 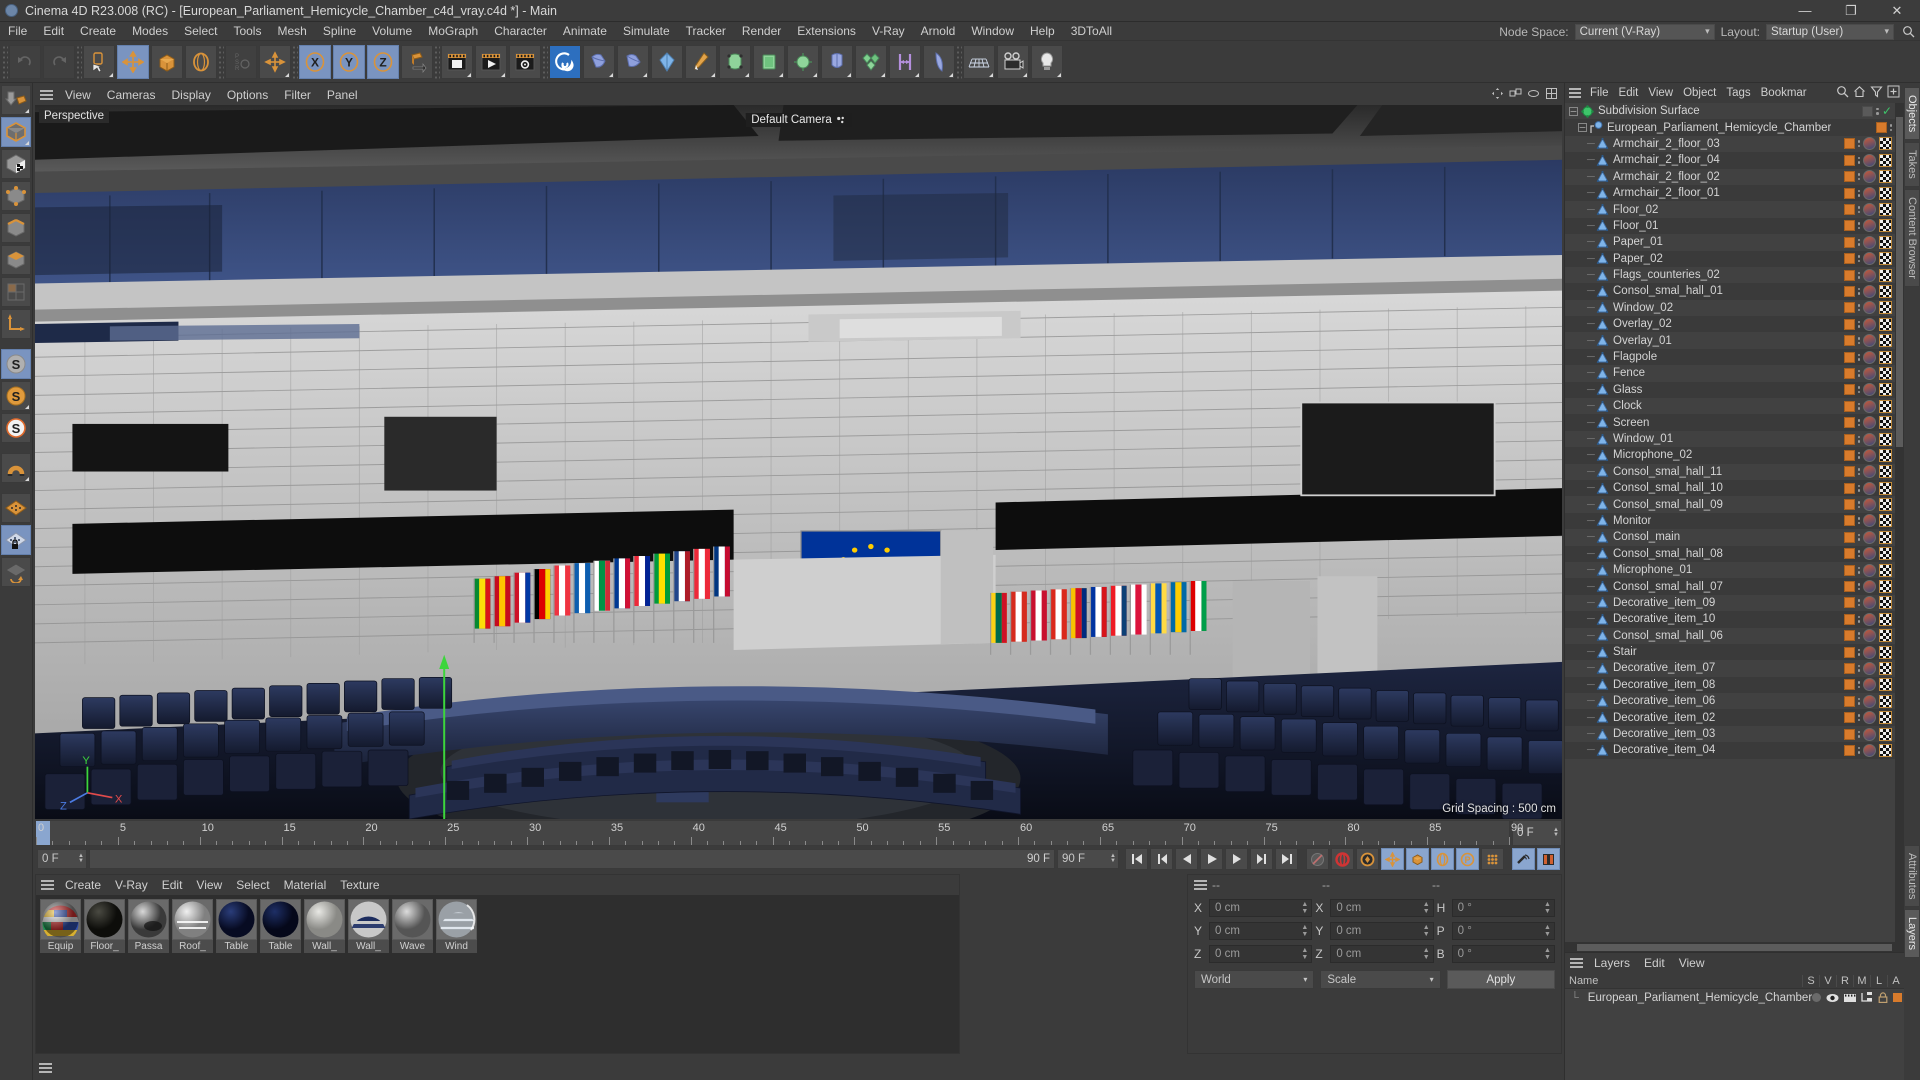 I want to click on object-tree-row: ─ European_Parliament_Hemicycle_Chamber, so click(x=1734, y=127).